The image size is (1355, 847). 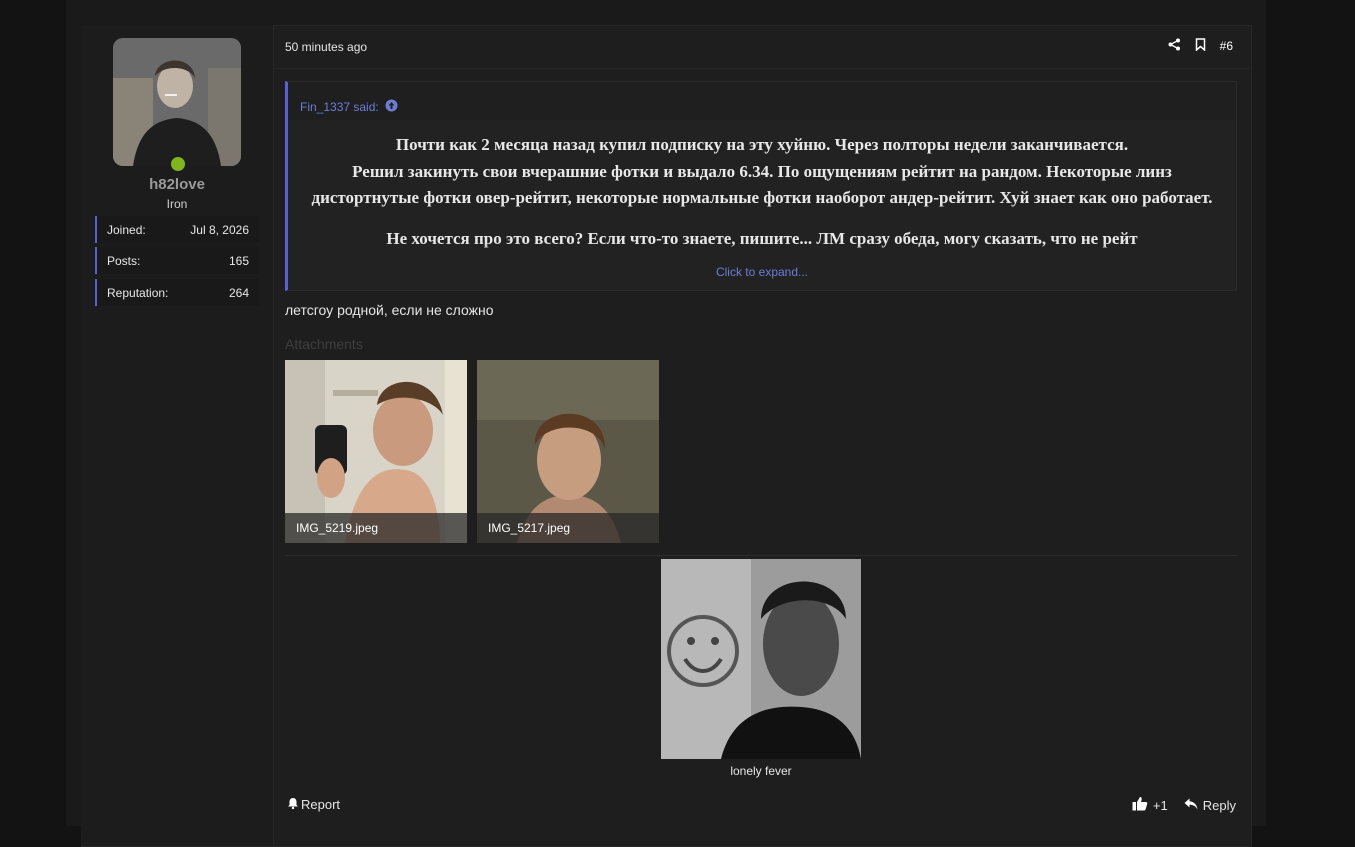 What do you see at coordinates (1174, 46) in the screenshot?
I see `share-icon` at bounding box center [1174, 46].